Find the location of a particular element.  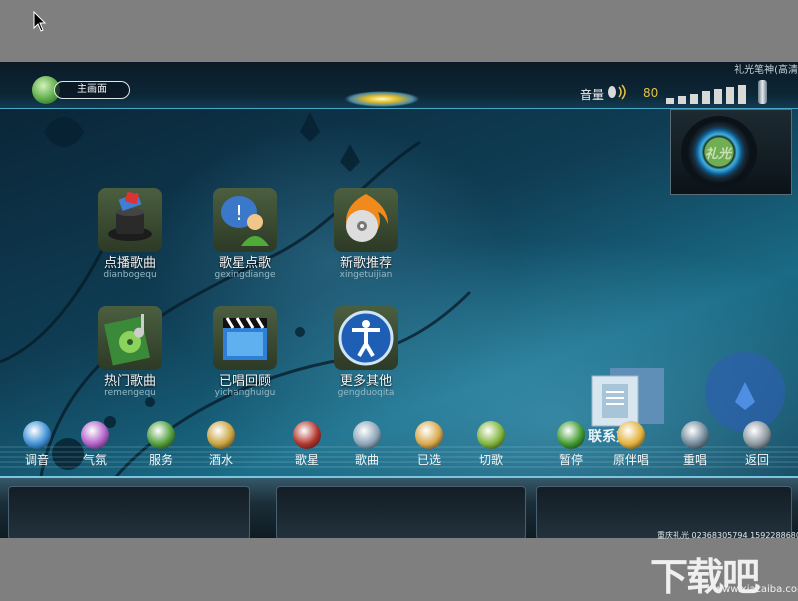

vocal-switch-button: 原伴唱 is located at coordinates (631, 449).